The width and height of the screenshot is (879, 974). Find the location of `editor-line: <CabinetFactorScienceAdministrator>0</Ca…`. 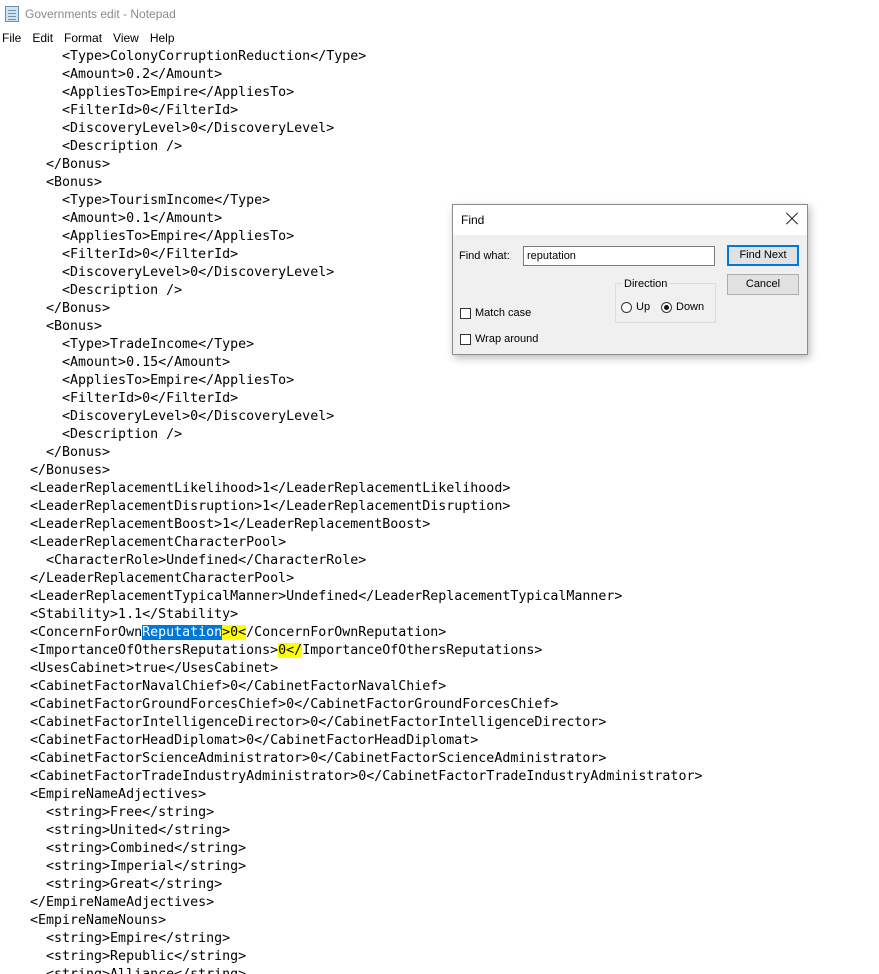

editor-line: <CabinetFactorScienceAdministrator>0</Ca… is located at coordinates (318, 758).